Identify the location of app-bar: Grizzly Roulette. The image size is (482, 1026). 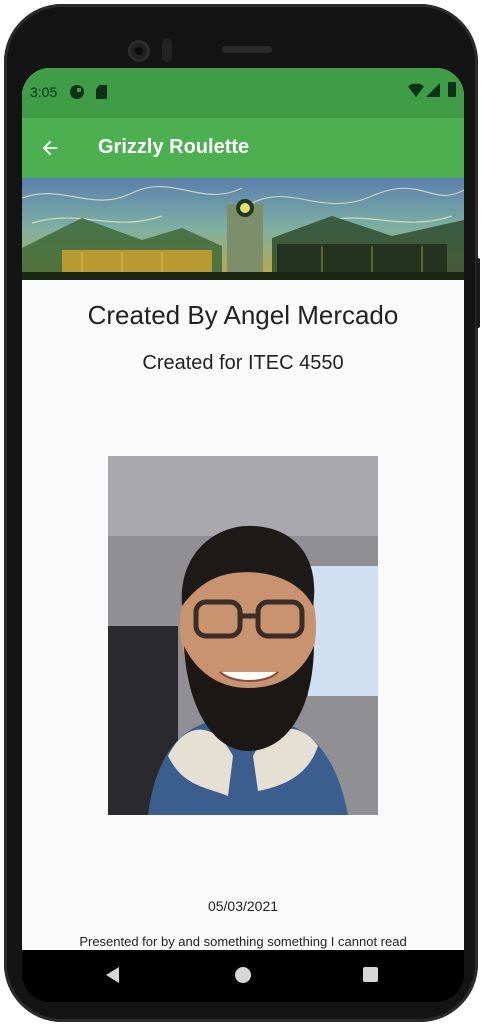
(243, 148).